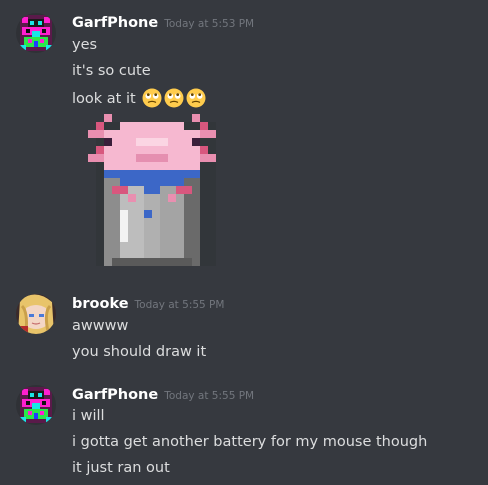 The image size is (488, 485). I want to click on timestamp: Today at 5:53 PM, so click(209, 24).